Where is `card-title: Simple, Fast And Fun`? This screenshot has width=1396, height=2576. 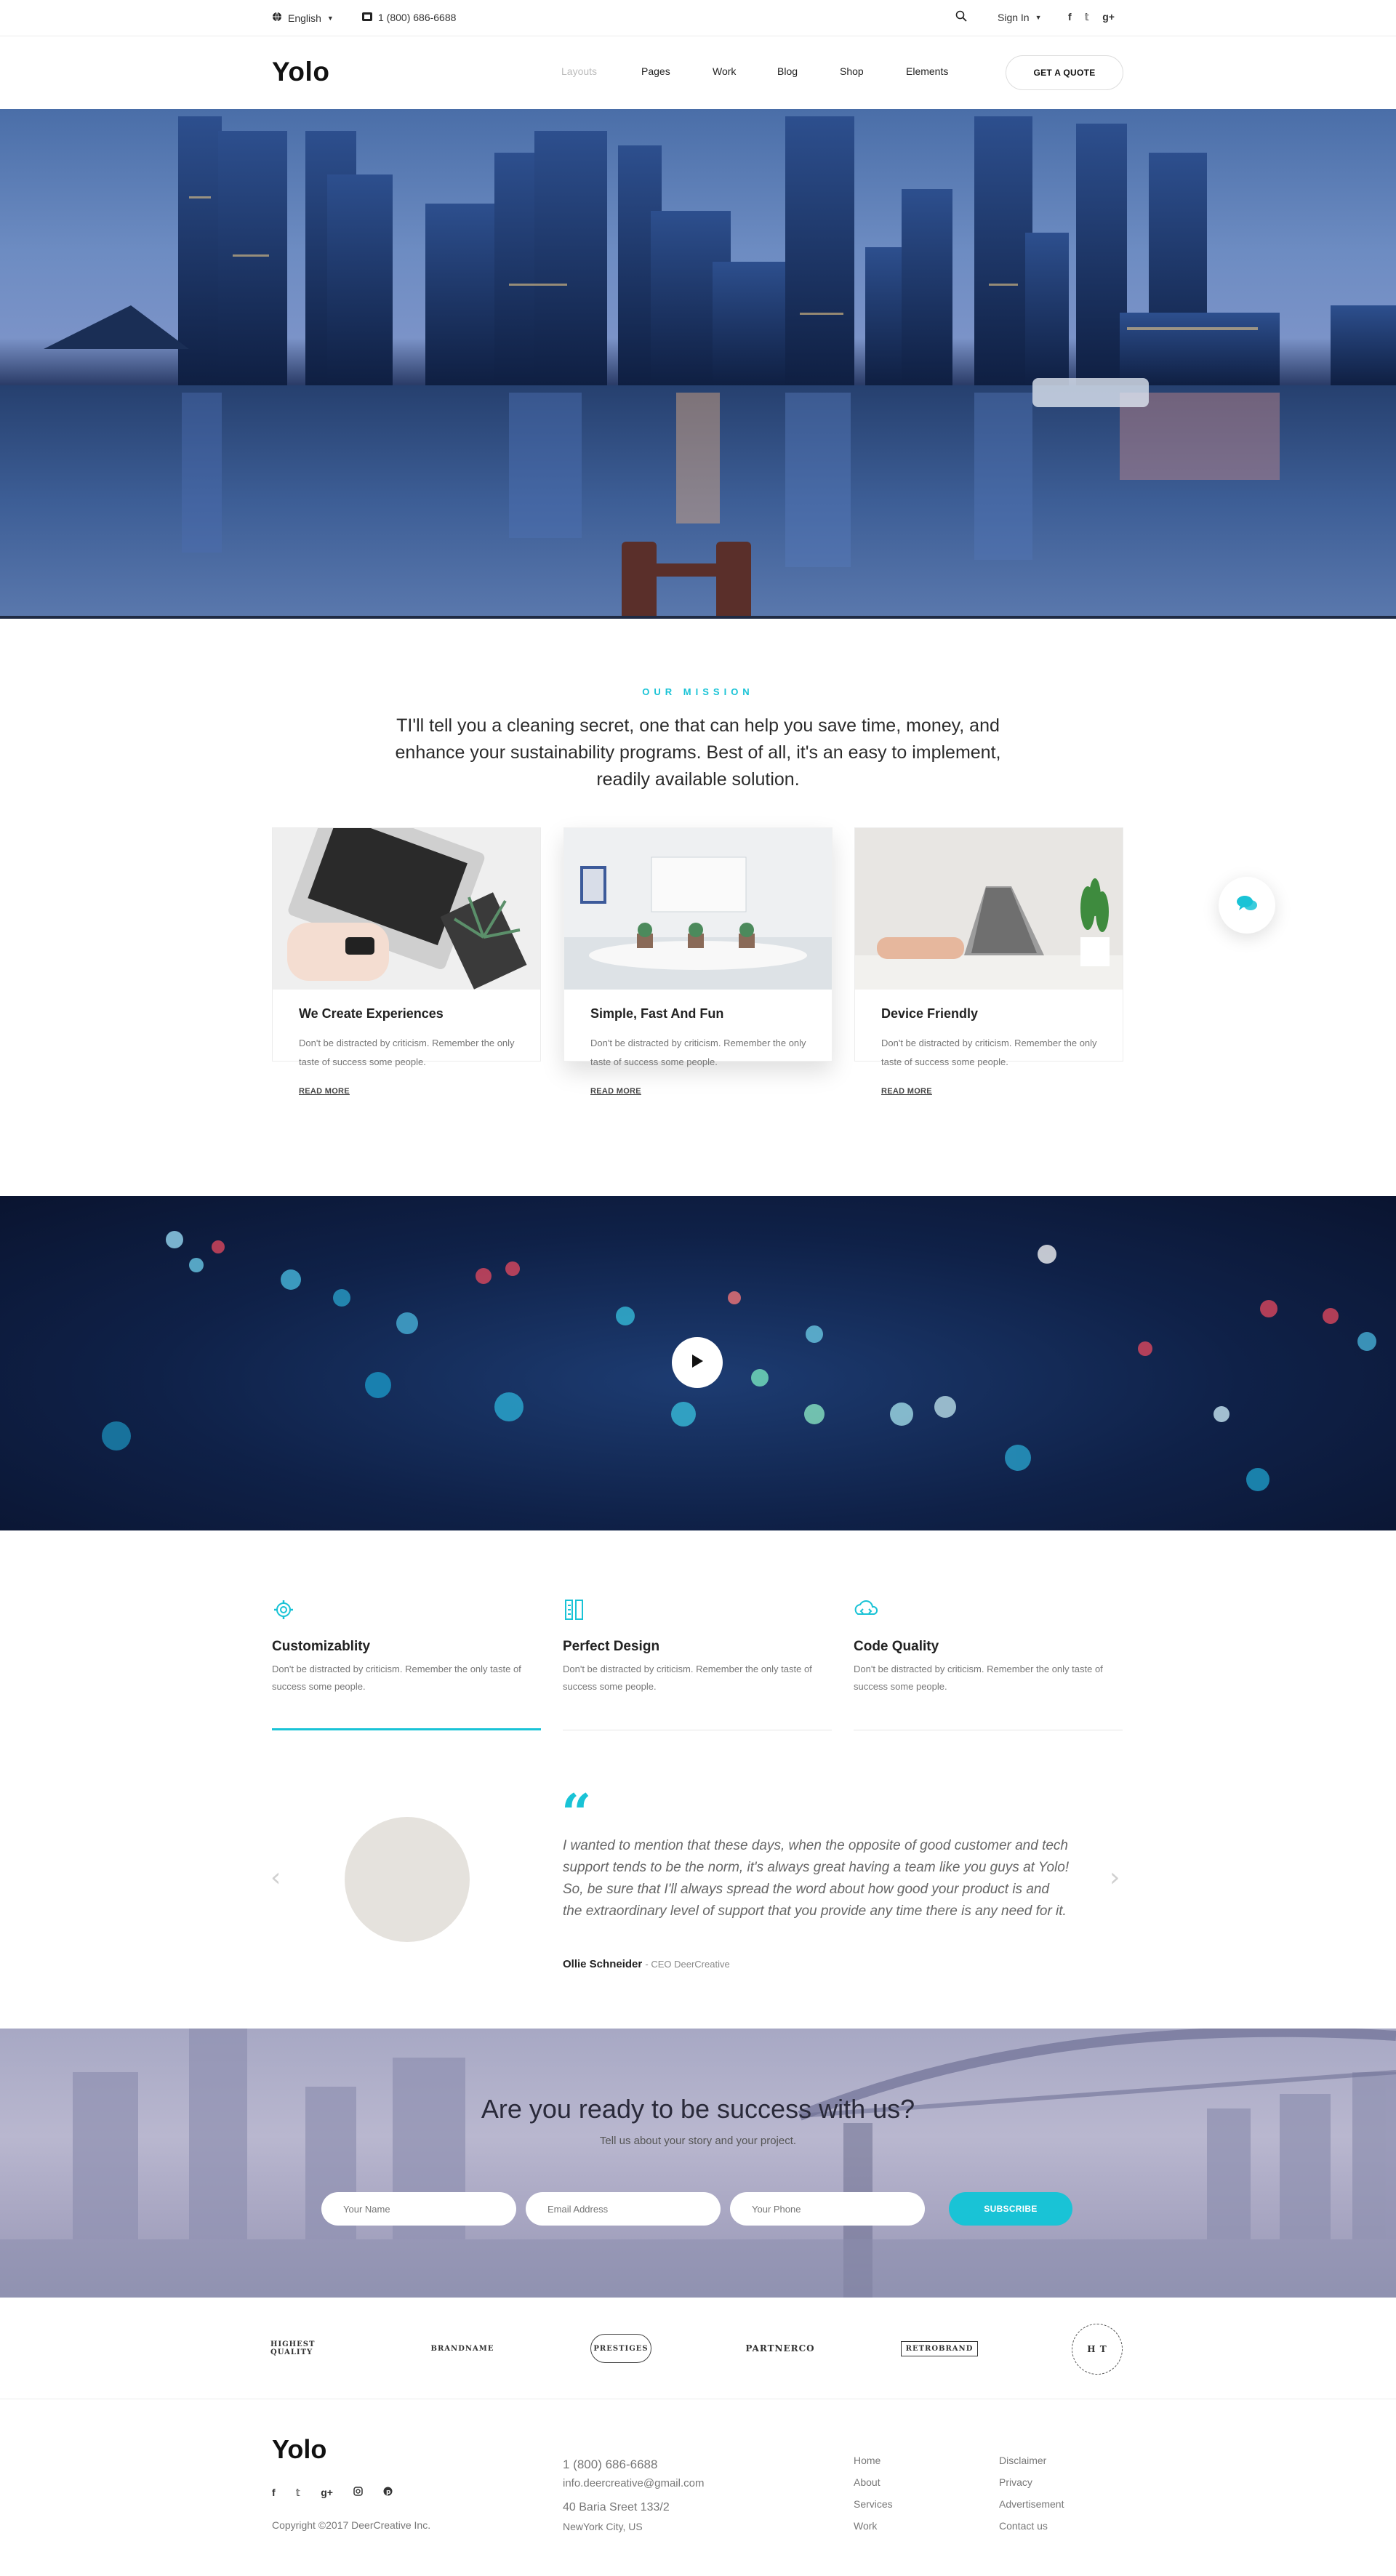 card-title: Simple, Fast And Fun is located at coordinates (657, 1014).